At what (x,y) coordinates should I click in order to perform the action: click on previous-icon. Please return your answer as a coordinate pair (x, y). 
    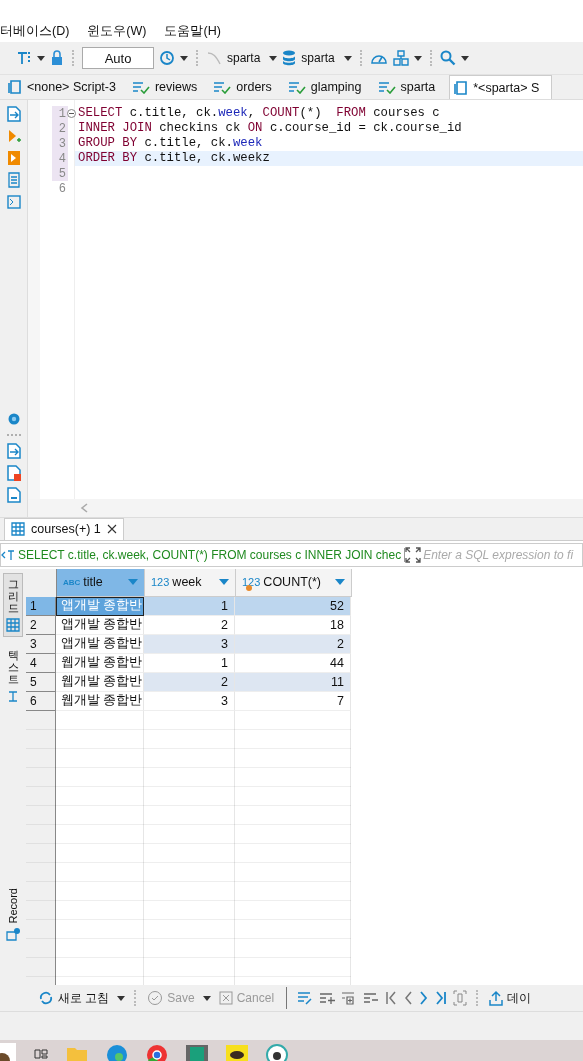
    Looking at the image, I should click on (408, 998).